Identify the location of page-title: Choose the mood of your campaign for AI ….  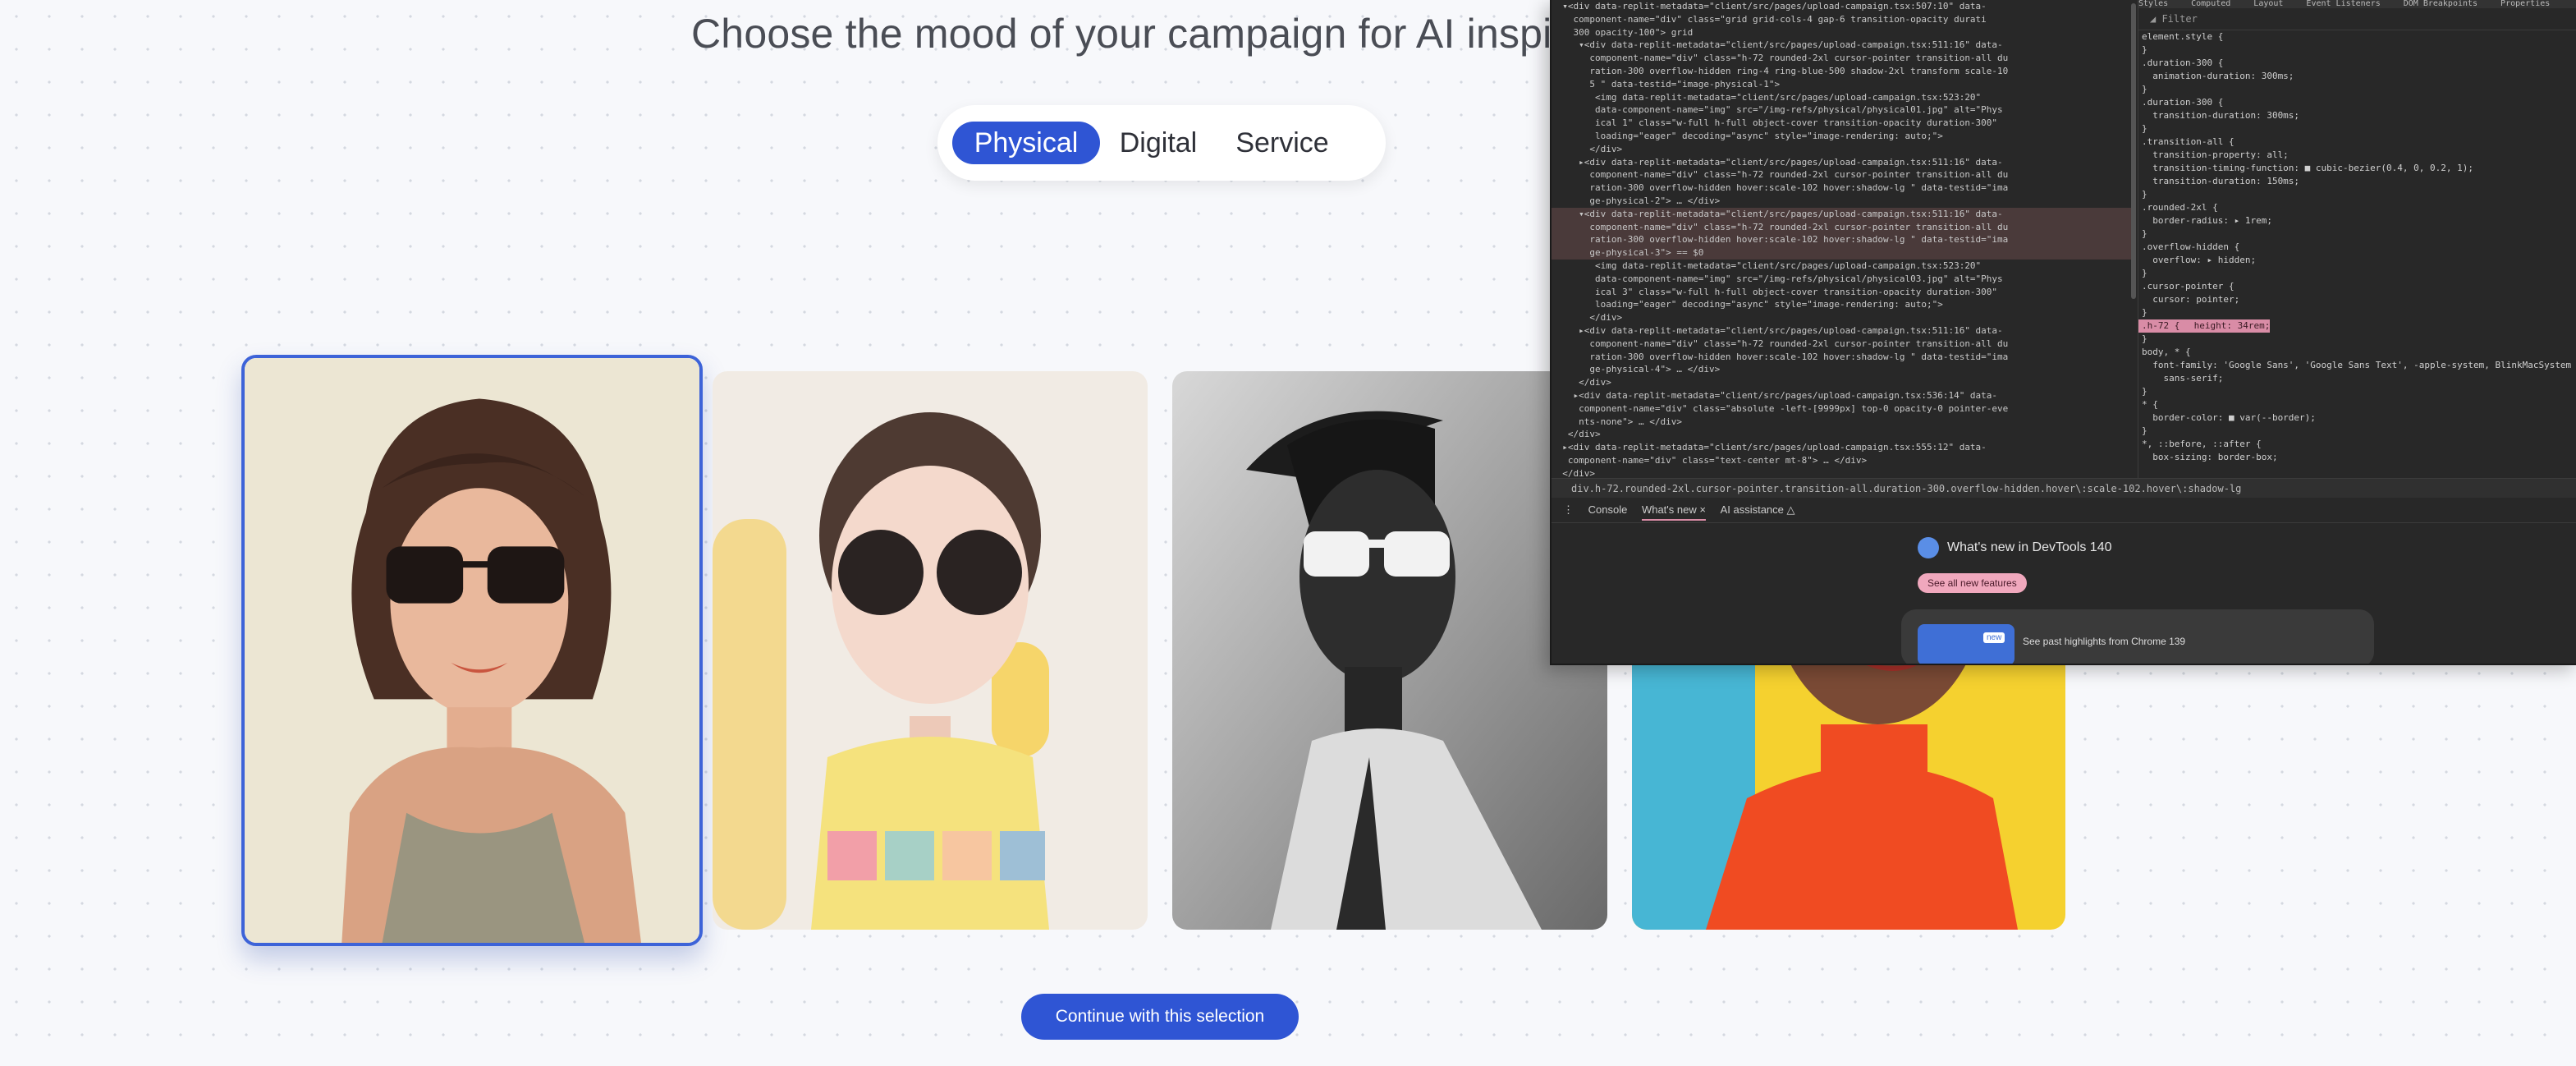
(1140, 34).